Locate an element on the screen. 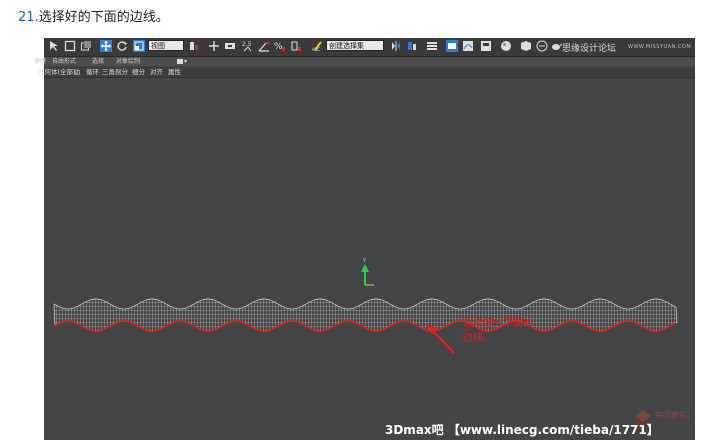  subbar-loop: 循环 is located at coordinates (92, 72).